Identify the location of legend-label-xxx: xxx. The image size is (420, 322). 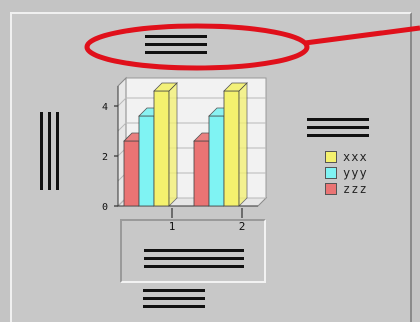
(355, 157).